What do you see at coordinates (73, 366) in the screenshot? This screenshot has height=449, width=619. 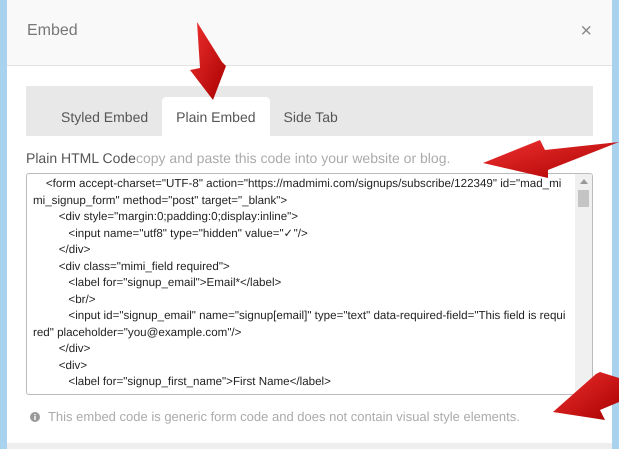 I see `code-line: <div>` at bounding box center [73, 366].